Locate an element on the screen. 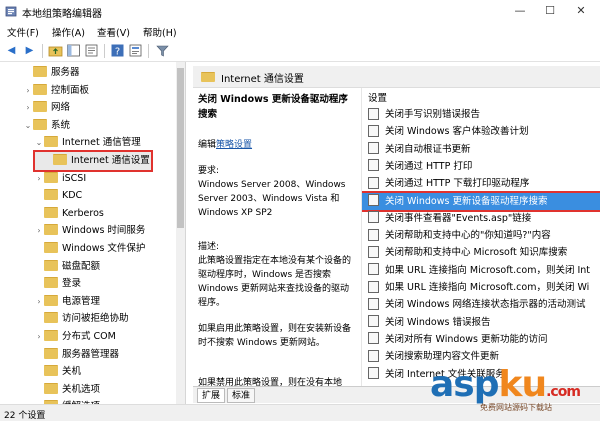 The image size is (600, 421). tree-node: 访问被拒绝协助 is located at coordinates (87, 319).